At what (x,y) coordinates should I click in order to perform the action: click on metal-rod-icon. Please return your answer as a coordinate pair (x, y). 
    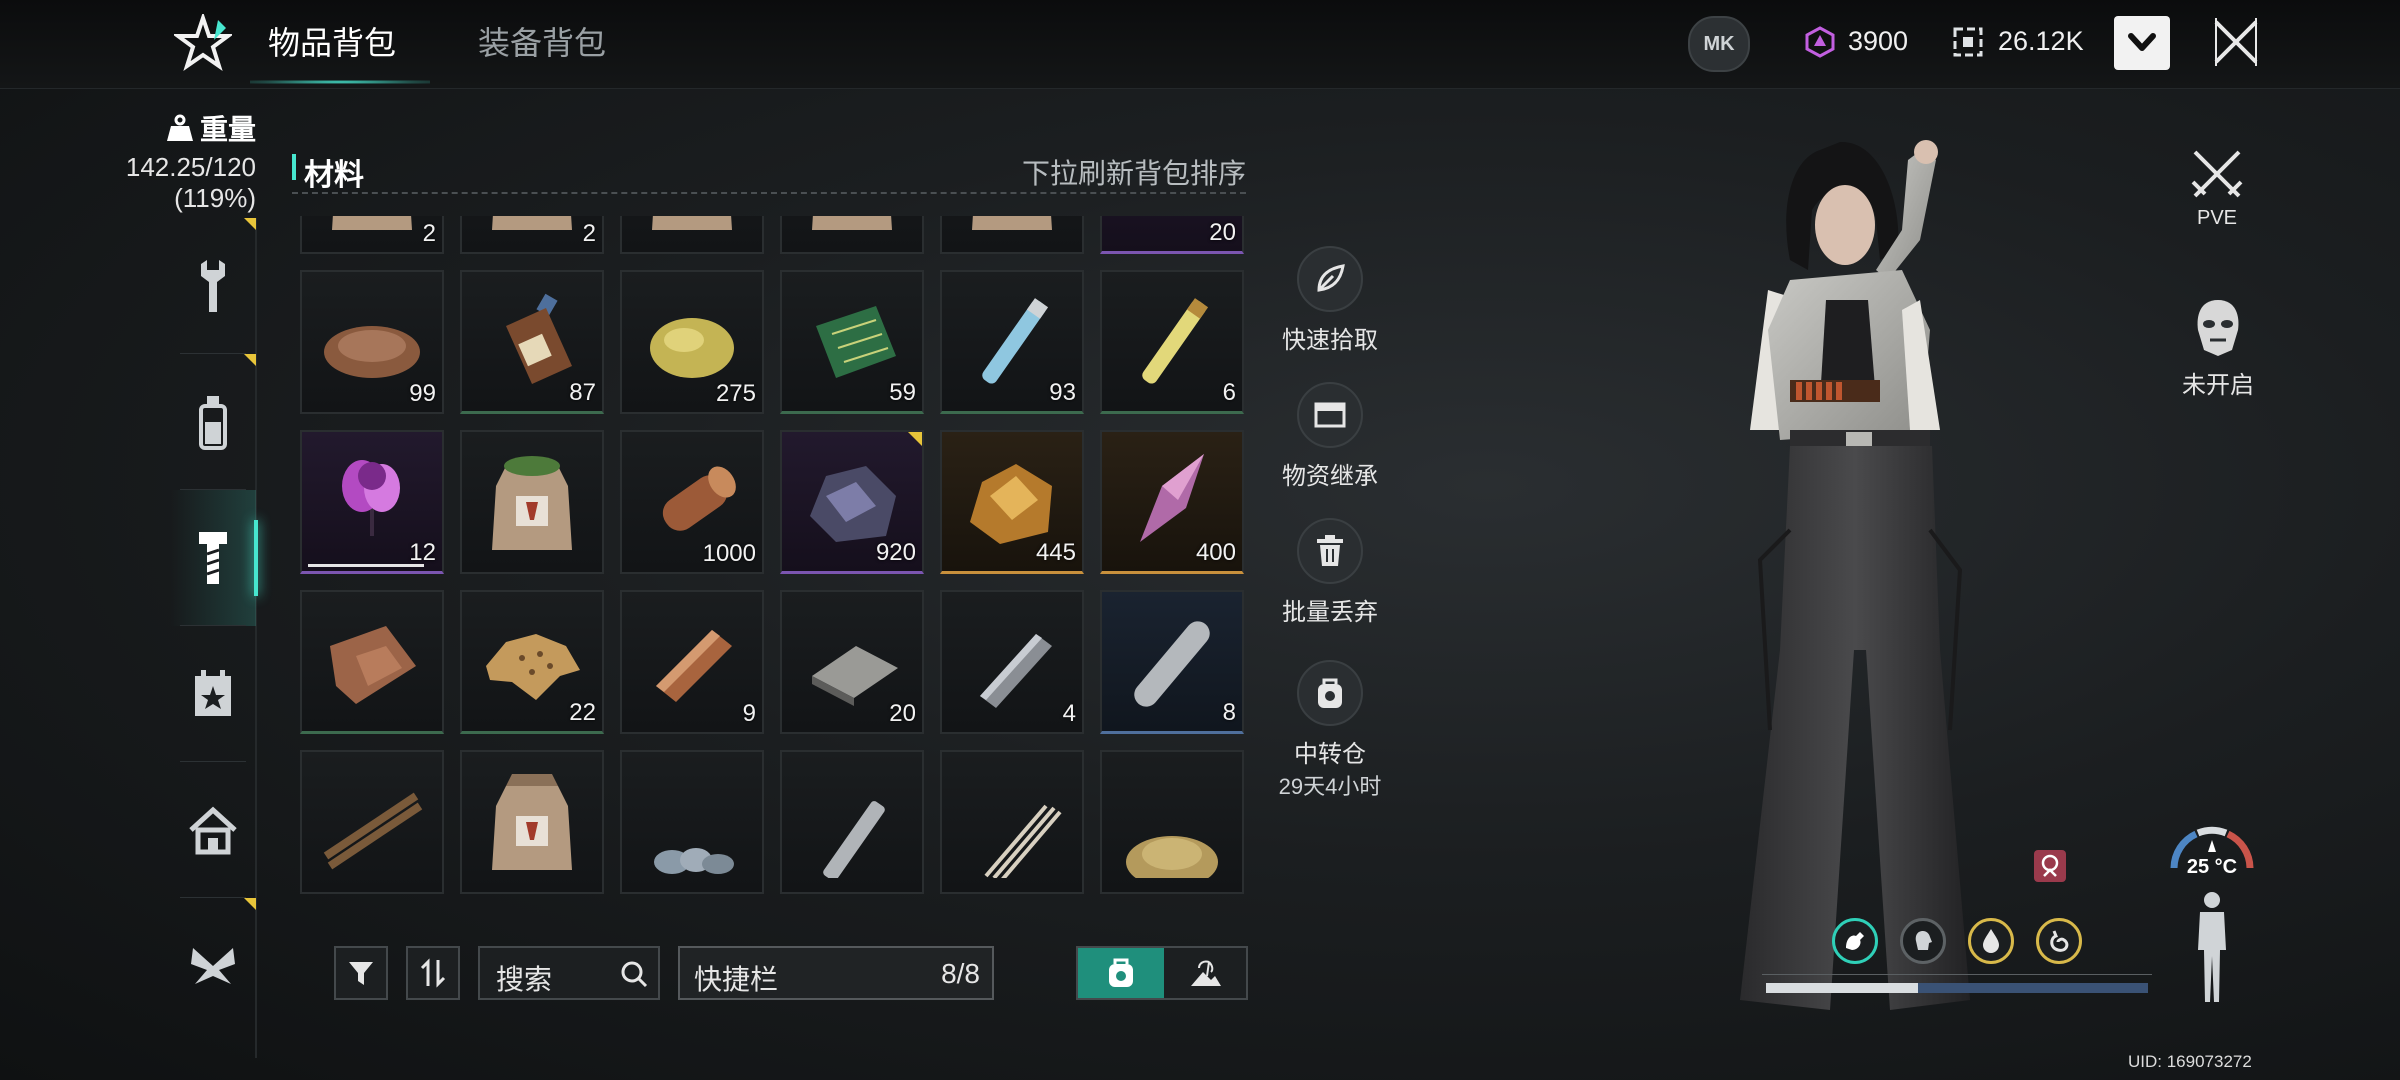
    Looking at the image, I should click on (1172, 664).